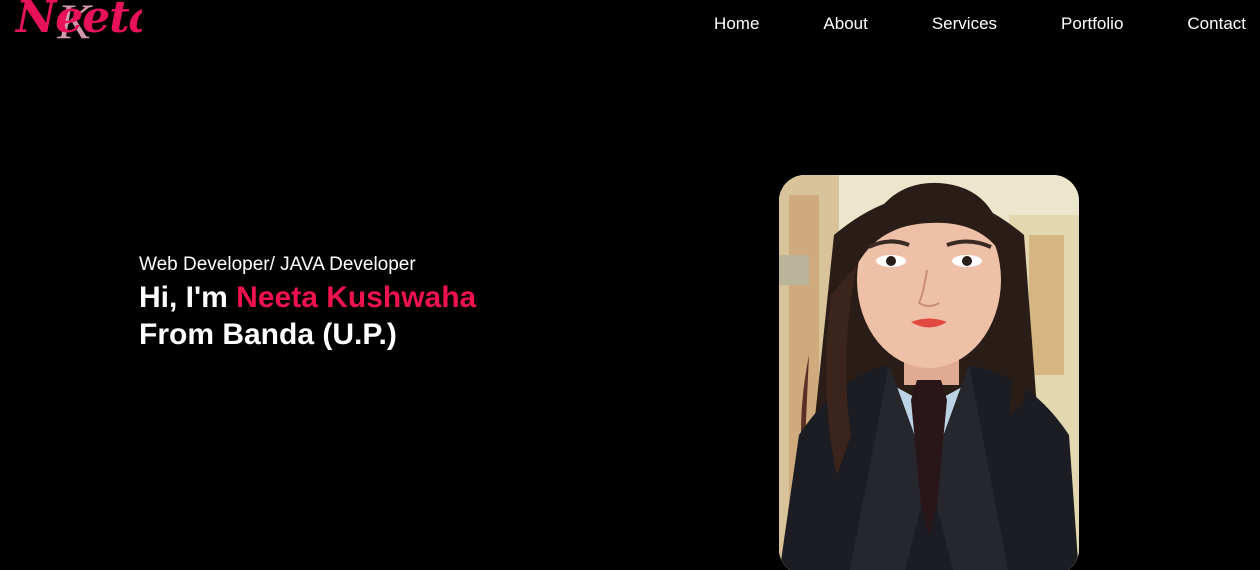 The height and width of the screenshot is (570, 1260). What do you see at coordinates (736, 24) in the screenshot?
I see `nav-home-link: Home` at bounding box center [736, 24].